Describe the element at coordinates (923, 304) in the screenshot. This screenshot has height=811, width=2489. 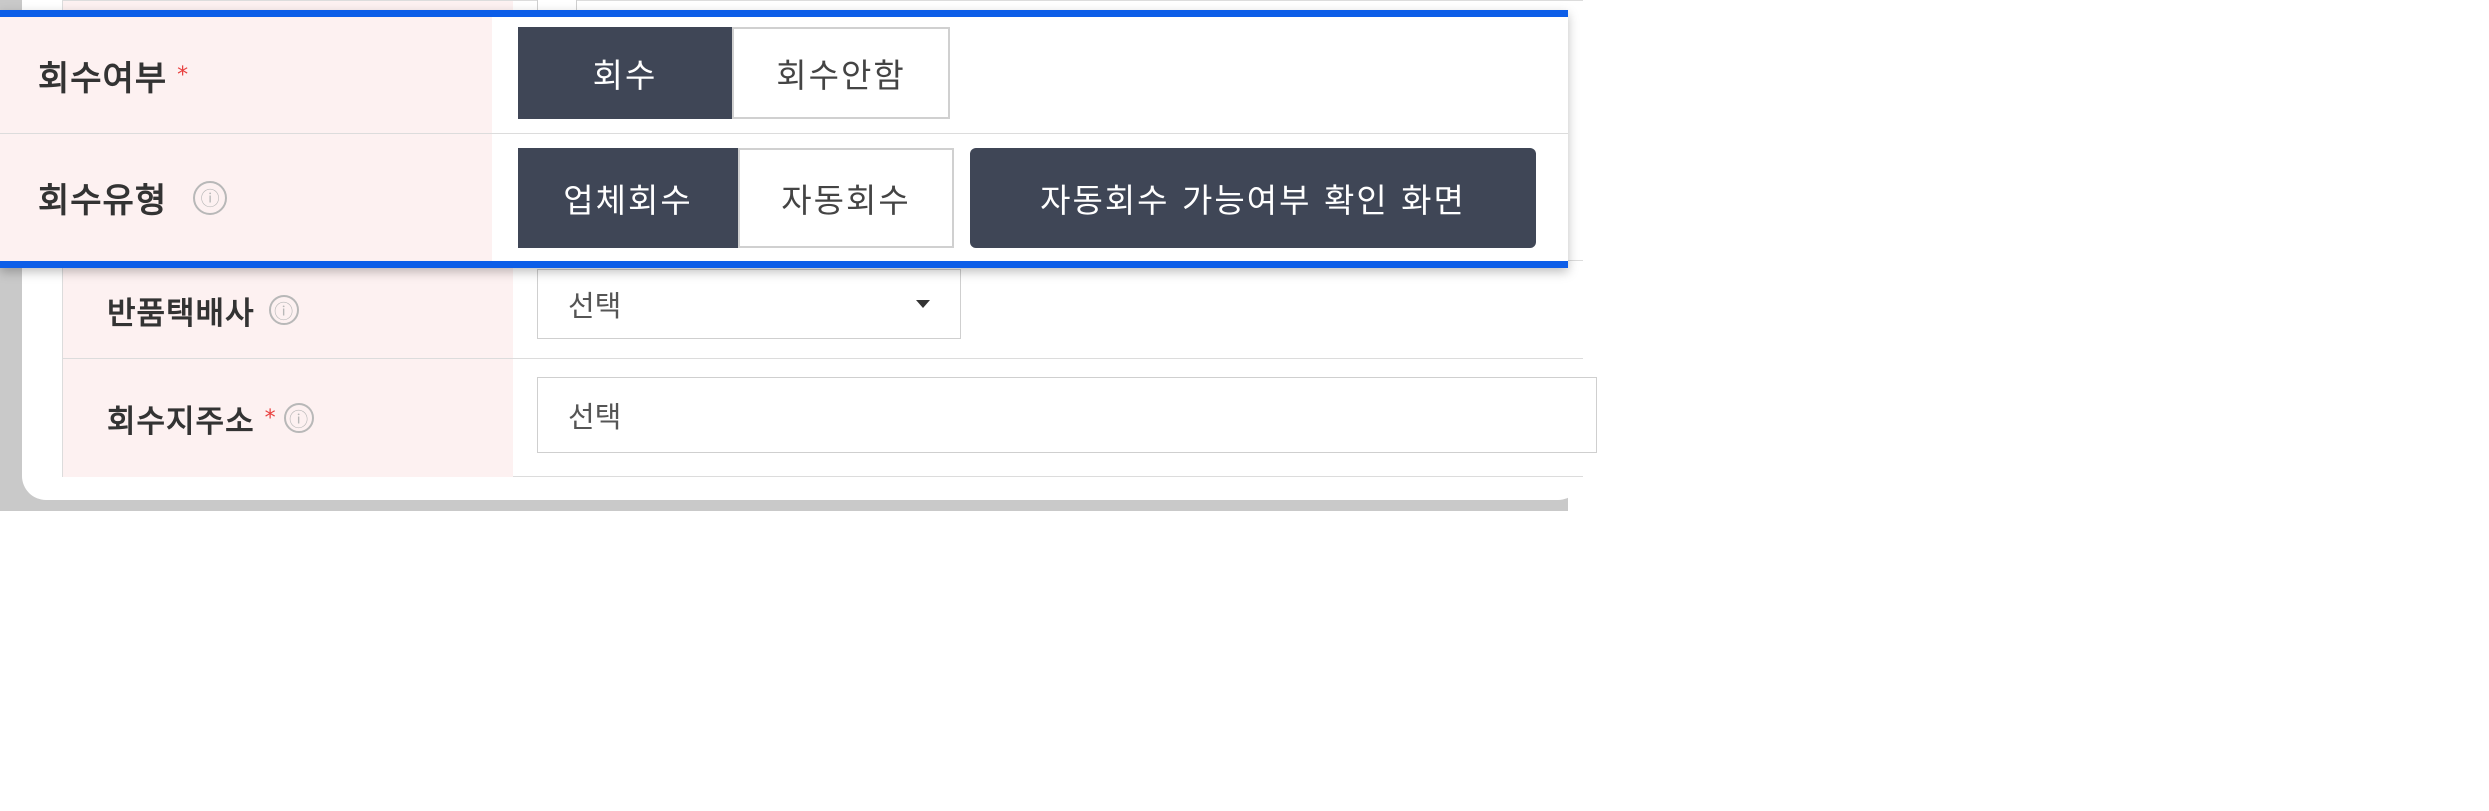
I see `chevron-down-icon` at that location.